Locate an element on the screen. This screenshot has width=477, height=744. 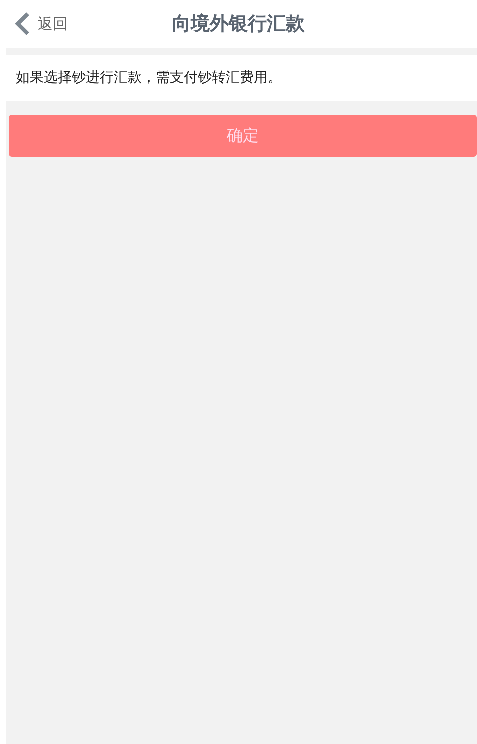
chevron-left-icon is located at coordinates (23, 24).